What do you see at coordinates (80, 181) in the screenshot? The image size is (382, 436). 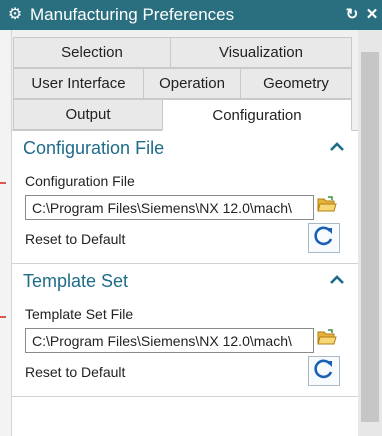 I see `configuration-file-label: Configuration File` at bounding box center [80, 181].